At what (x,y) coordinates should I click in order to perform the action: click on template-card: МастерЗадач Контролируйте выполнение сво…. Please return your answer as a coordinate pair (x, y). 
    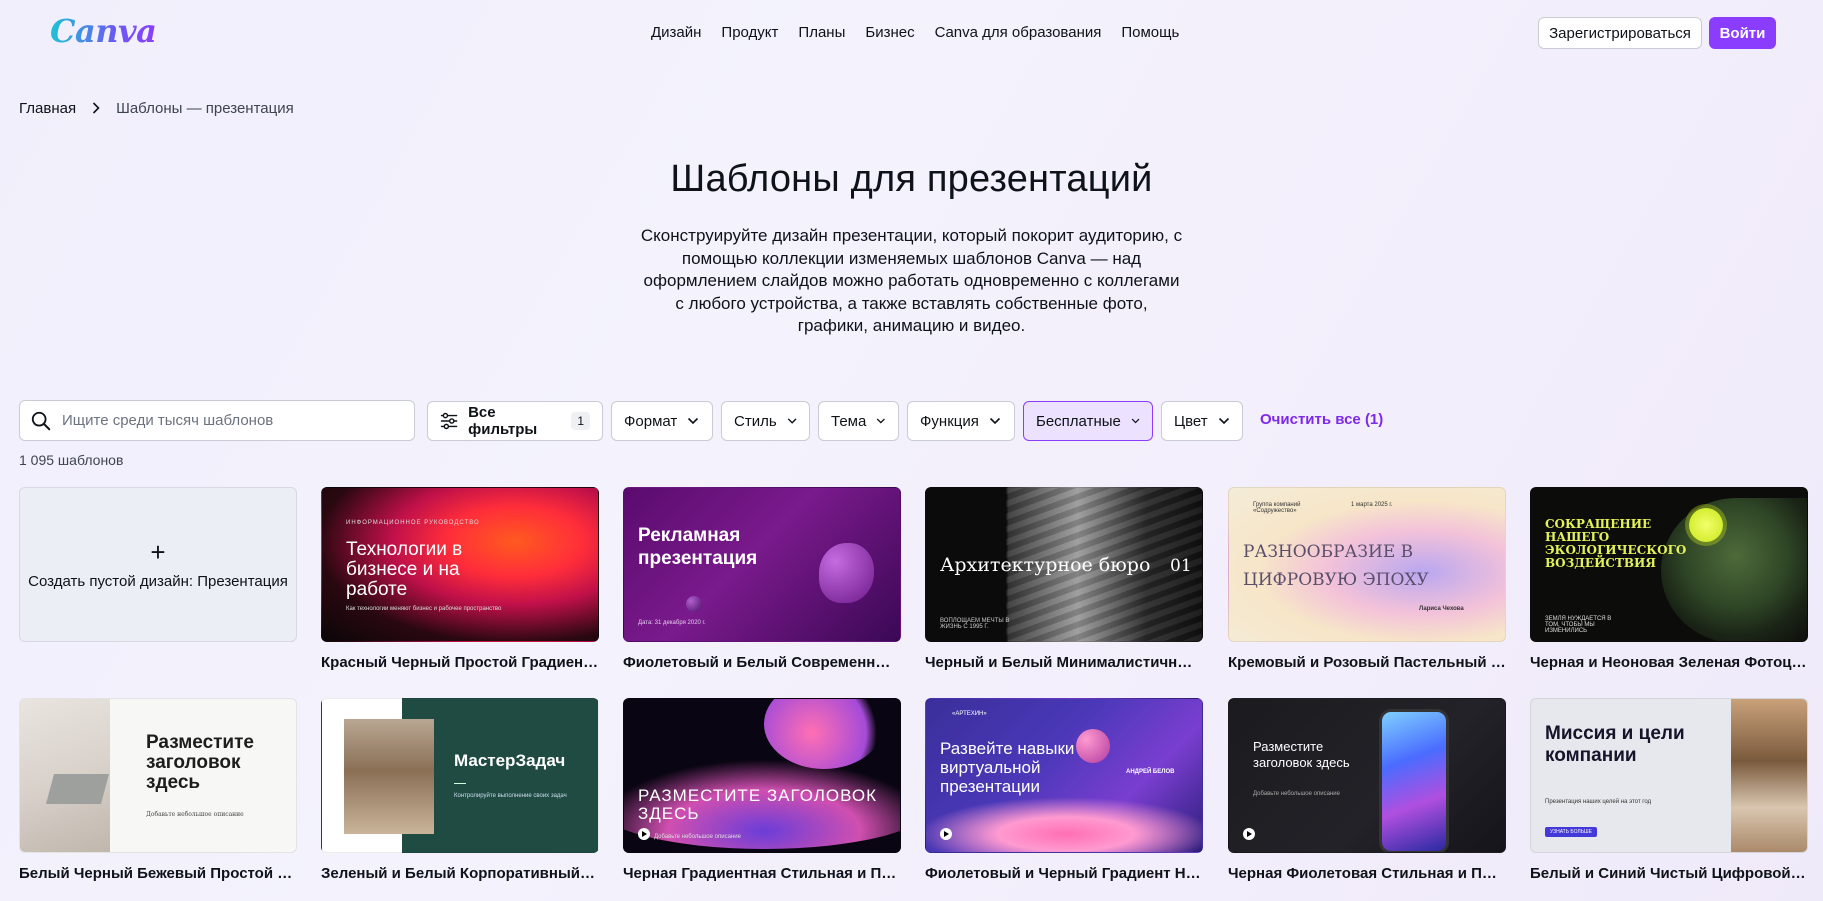
    Looking at the image, I should click on (460, 790).